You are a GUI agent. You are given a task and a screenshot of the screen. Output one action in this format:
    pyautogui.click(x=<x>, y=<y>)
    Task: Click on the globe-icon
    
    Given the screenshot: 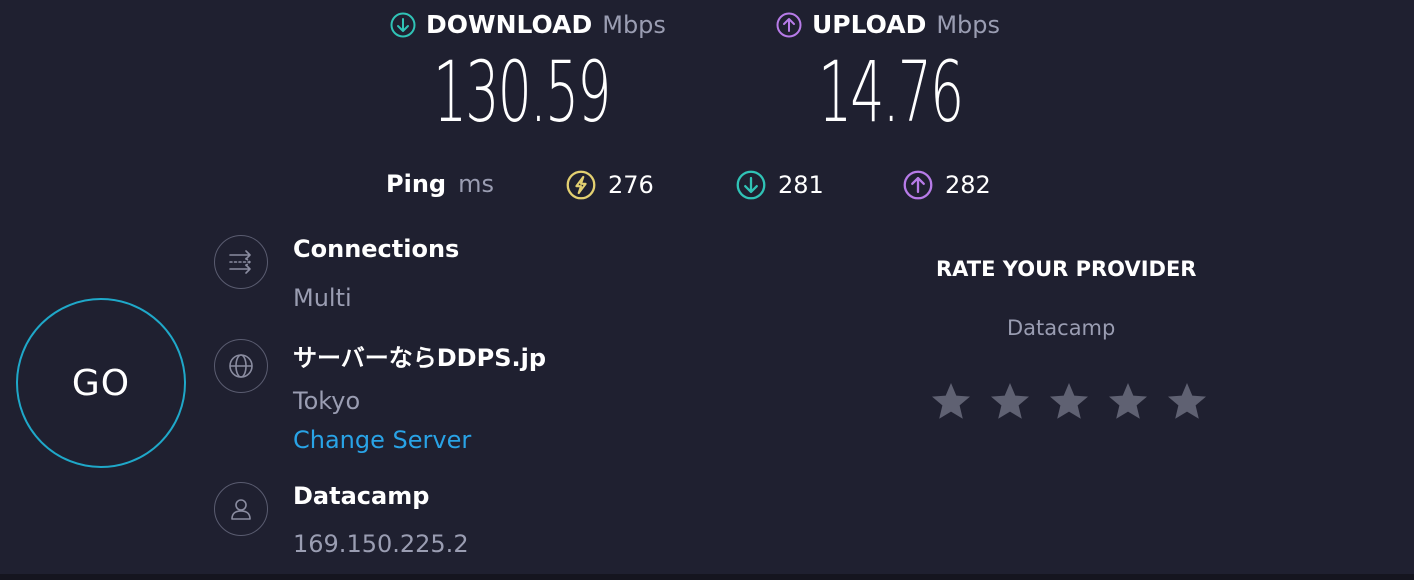 What is the action you would take?
    pyautogui.click(x=241, y=366)
    